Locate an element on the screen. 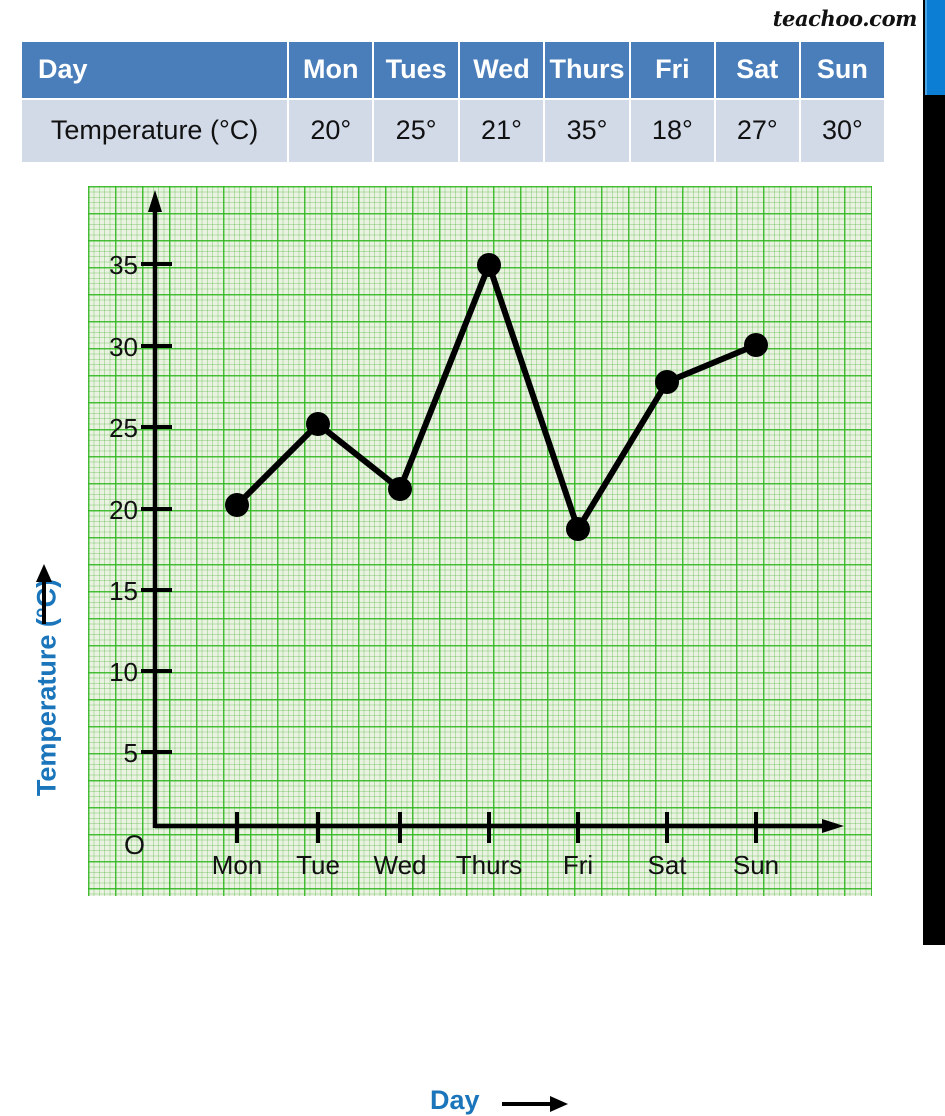 Image resolution: width=945 pixels, height=1116 pixels. table-header-day: Day is located at coordinates (155, 70).